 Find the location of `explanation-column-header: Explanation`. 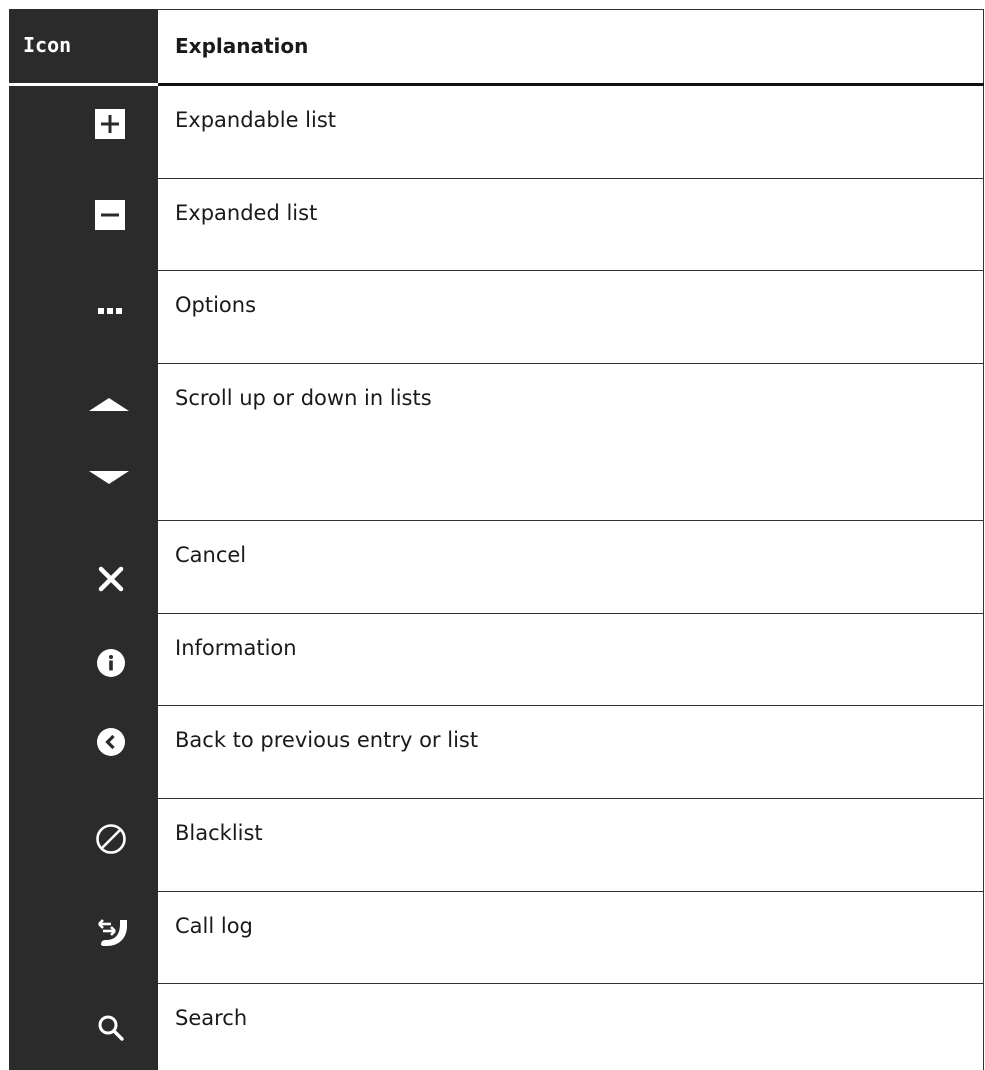

explanation-column-header: Explanation is located at coordinates (242, 46).